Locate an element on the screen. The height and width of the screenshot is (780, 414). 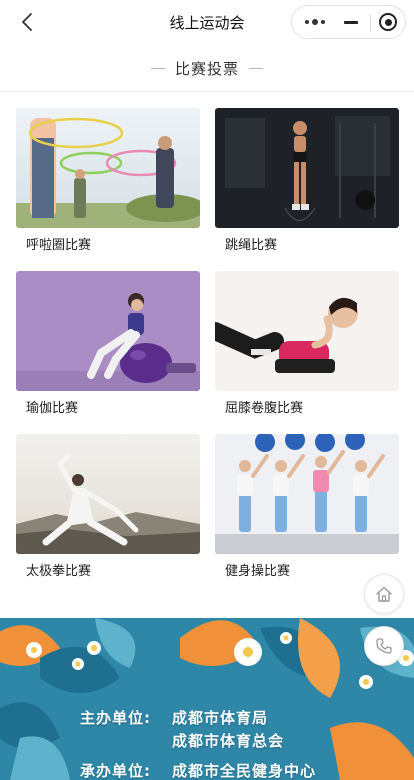
more-button is located at coordinates (315, 22).